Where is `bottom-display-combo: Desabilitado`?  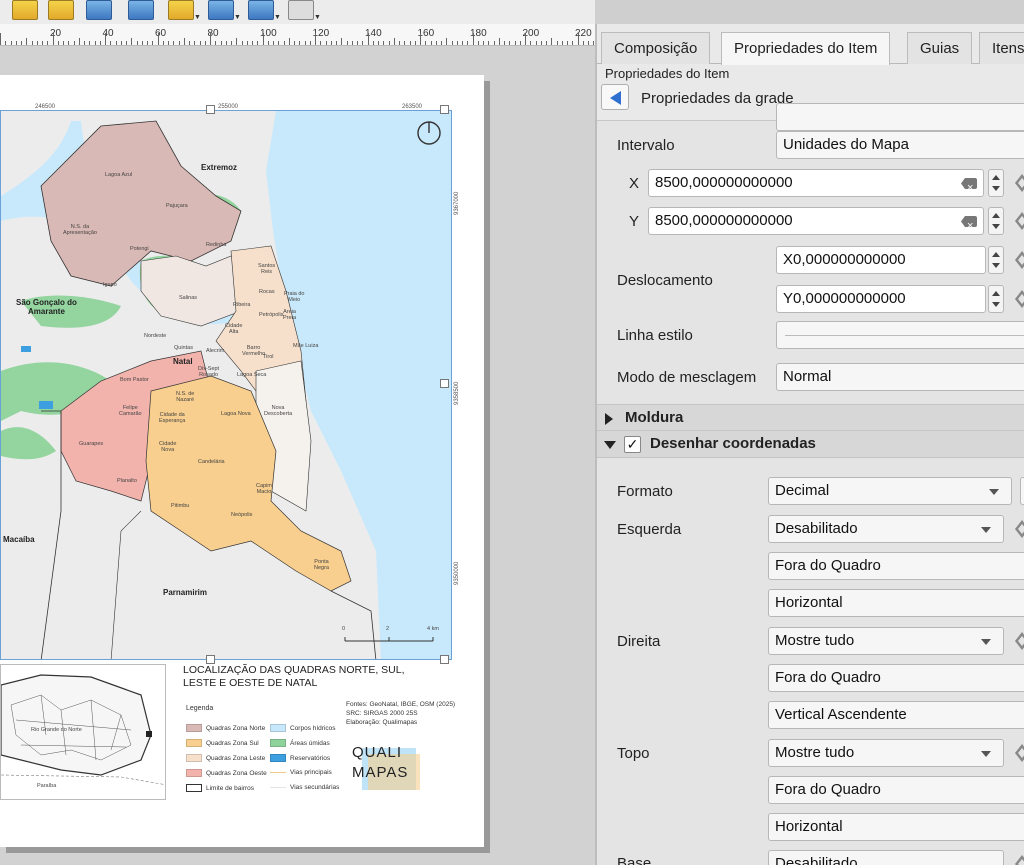
bottom-display-combo: Desabilitado is located at coordinates (886, 857).